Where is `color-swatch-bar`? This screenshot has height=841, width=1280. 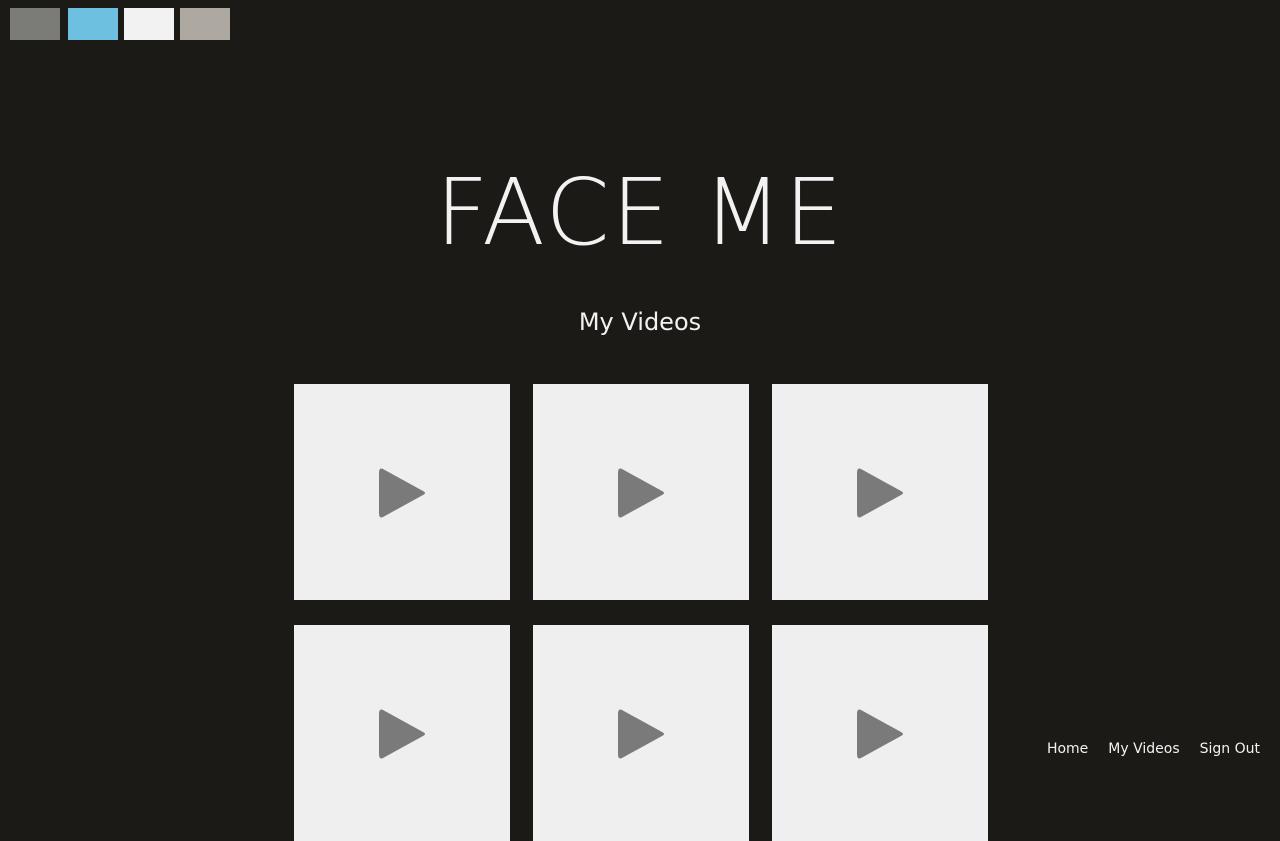
color-swatch-bar is located at coordinates (120, 24).